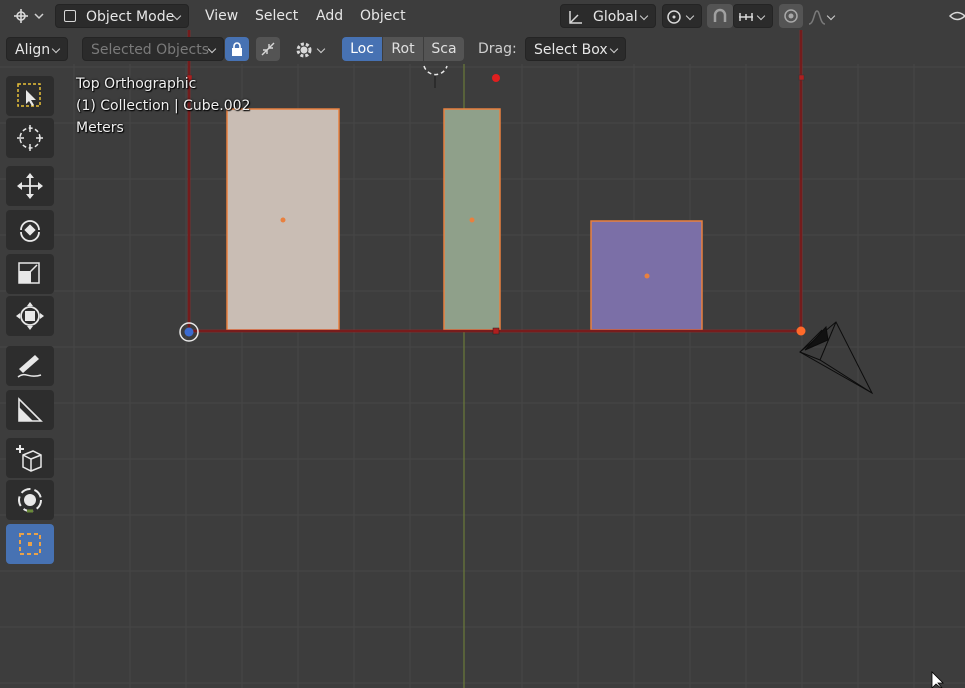  I want to click on rotate-tool, so click(30, 230).